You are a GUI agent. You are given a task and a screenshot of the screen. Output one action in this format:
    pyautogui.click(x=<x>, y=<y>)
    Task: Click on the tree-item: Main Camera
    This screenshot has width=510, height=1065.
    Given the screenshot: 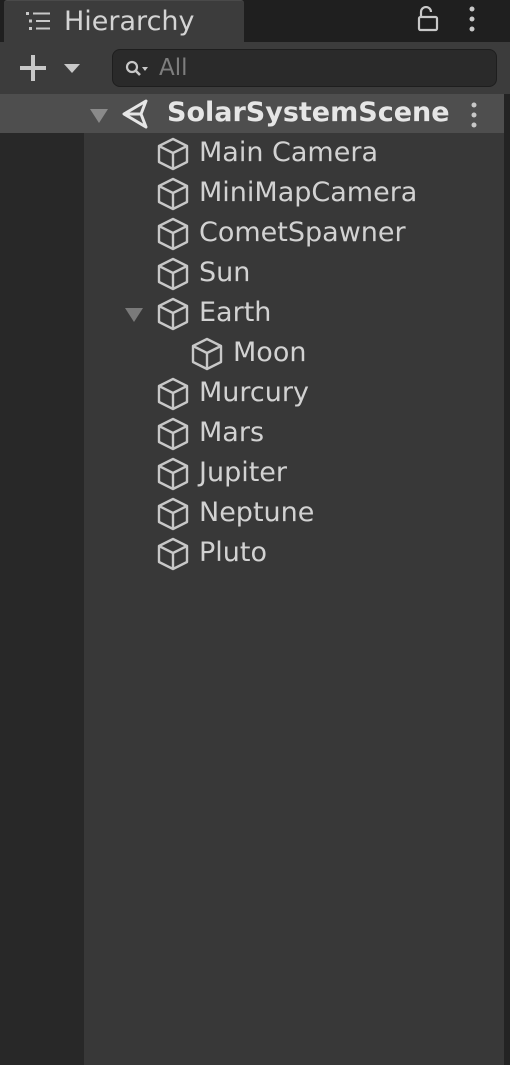 What is the action you would take?
    pyautogui.click(x=328, y=154)
    